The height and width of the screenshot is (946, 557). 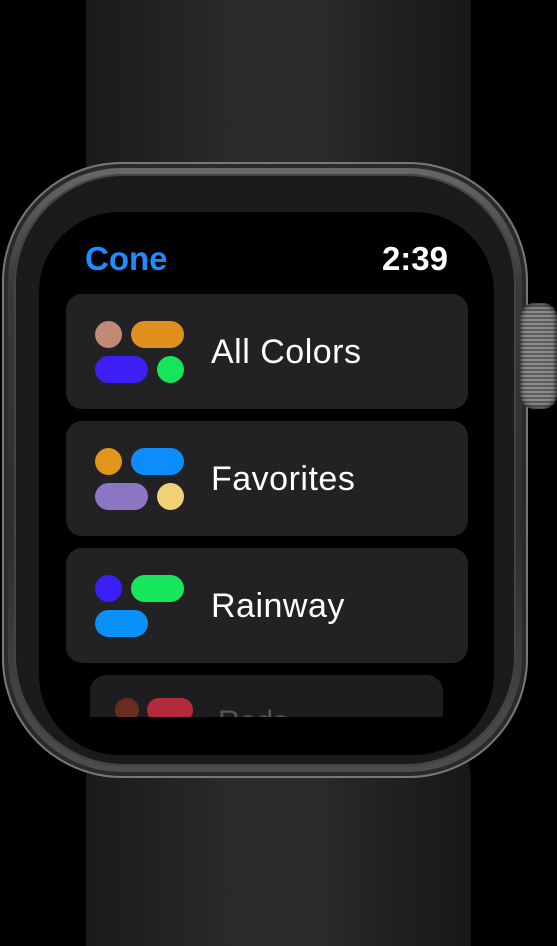 What do you see at coordinates (286, 352) in the screenshot?
I see `list-item-label: All Colors` at bounding box center [286, 352].